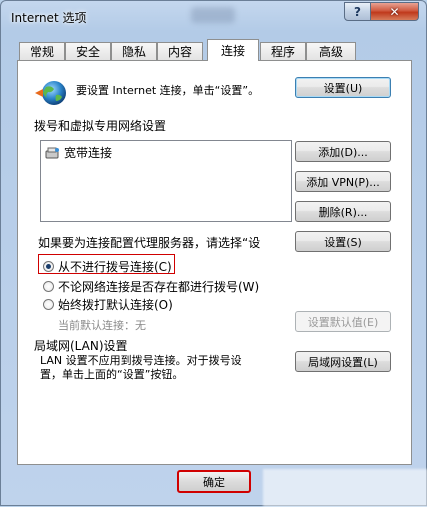 This screenshot has height=507, width=427. What do you see at coordinates (88, 51) in the screenshot?
I see `tab-security: 安全` at bounding box center [88, 51].